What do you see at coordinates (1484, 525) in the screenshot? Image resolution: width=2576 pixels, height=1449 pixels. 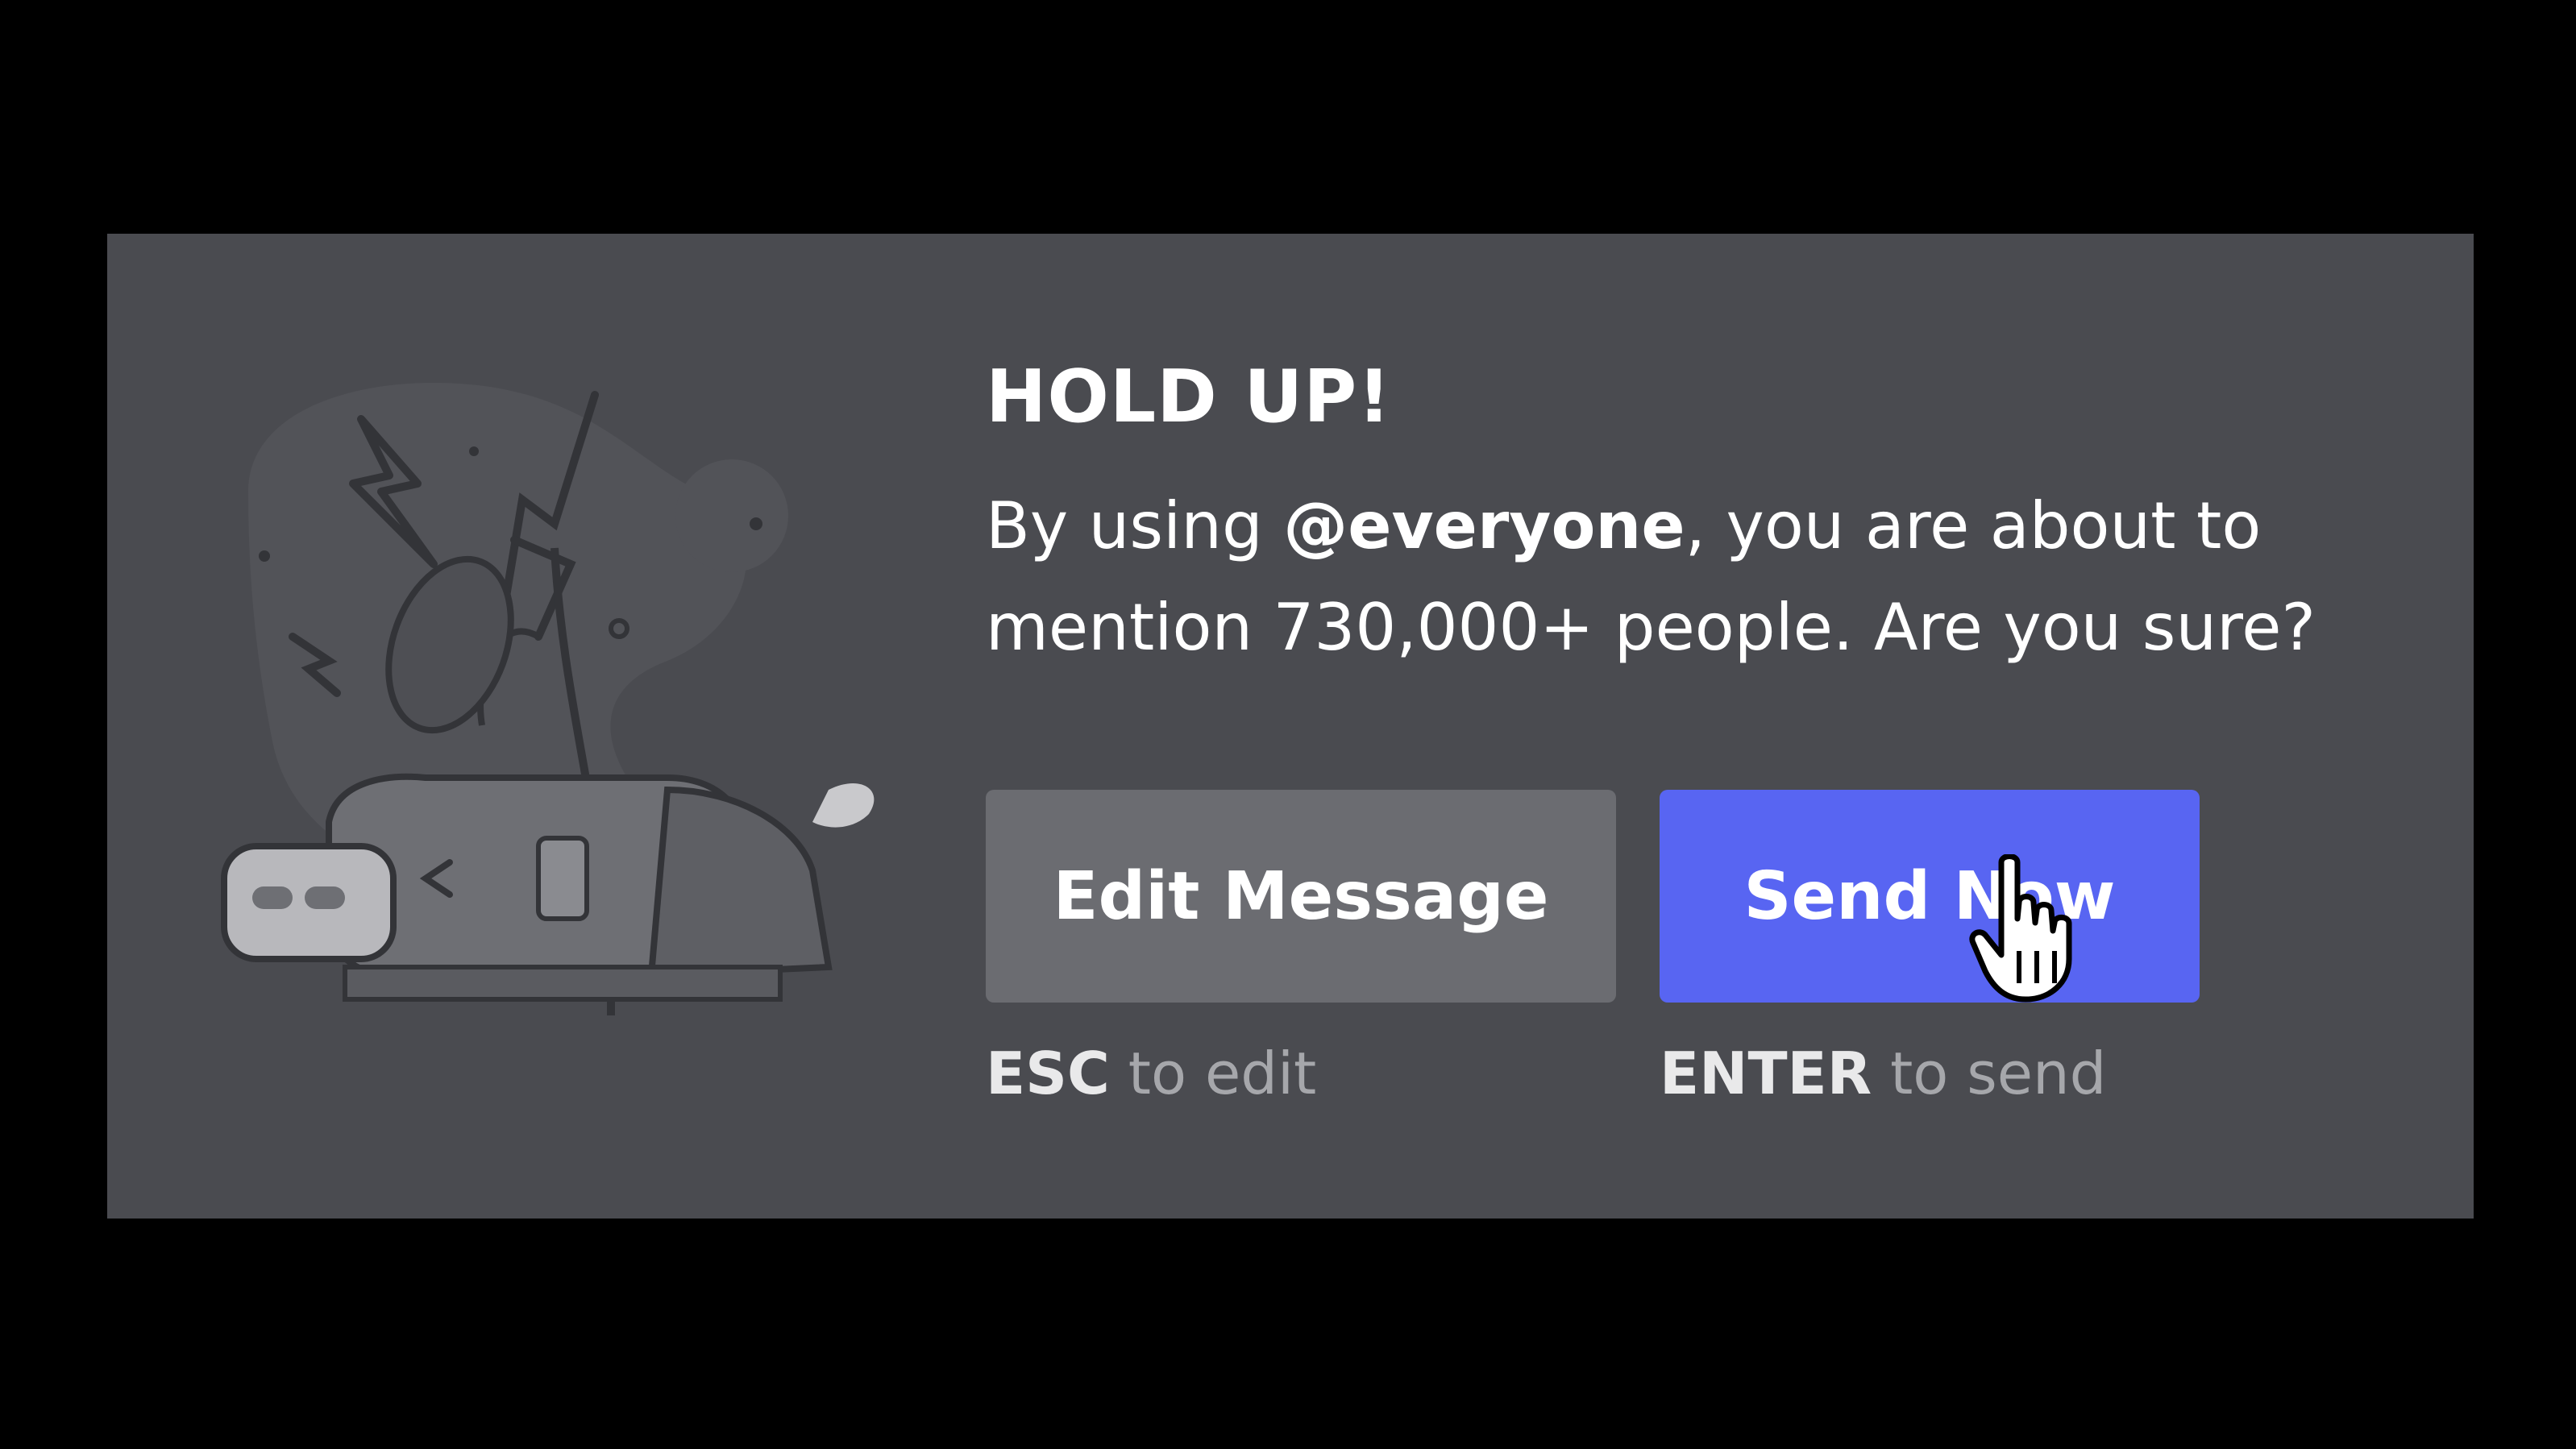 I see `everyone-mention: @everyone` at bounding box center [1484, 525].